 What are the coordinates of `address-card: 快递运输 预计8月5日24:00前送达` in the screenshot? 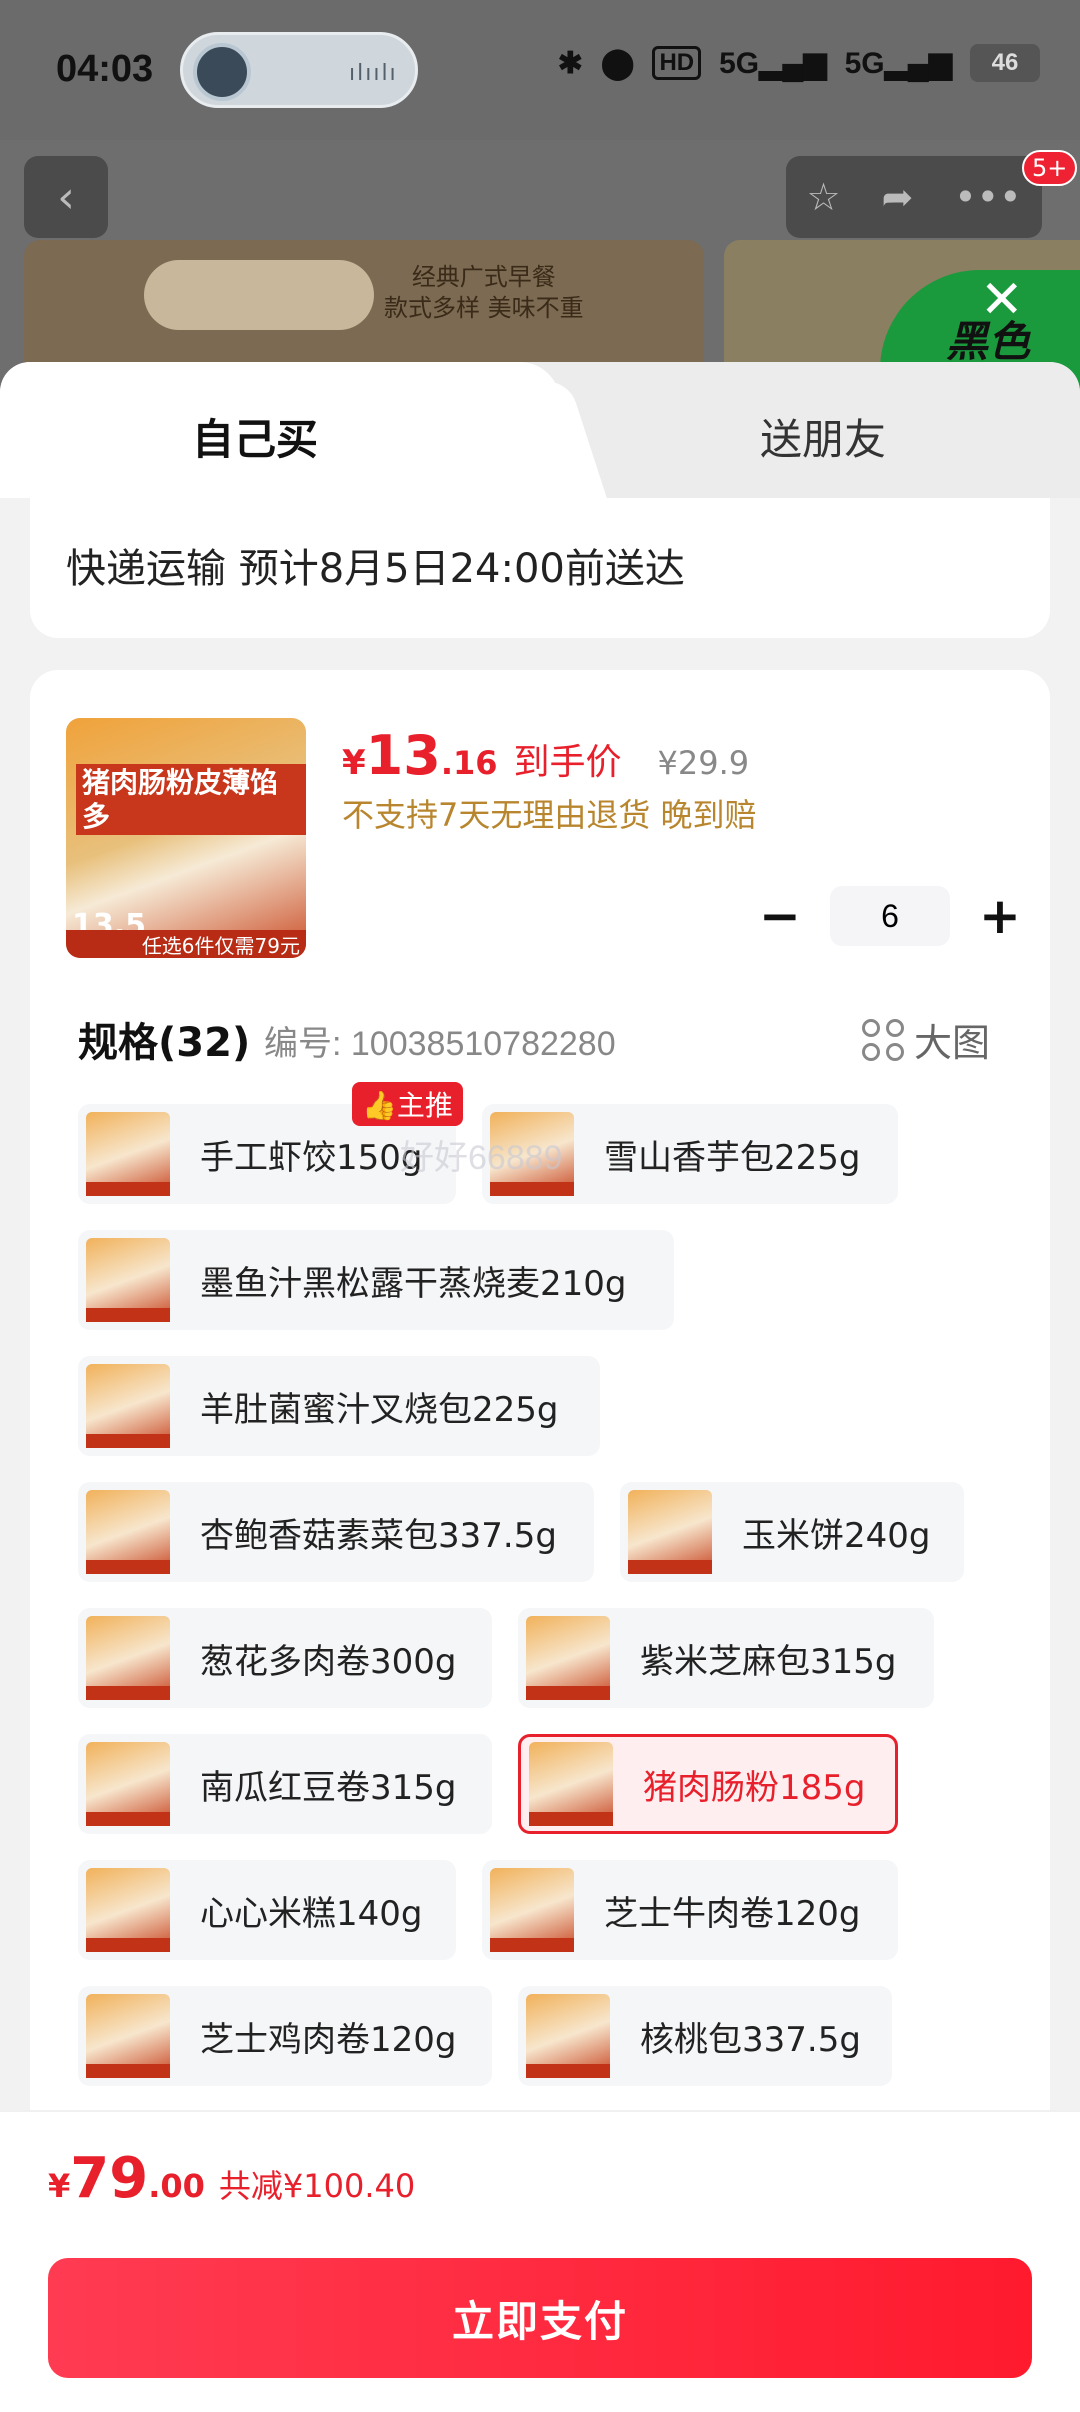 It's located at (540, 568).